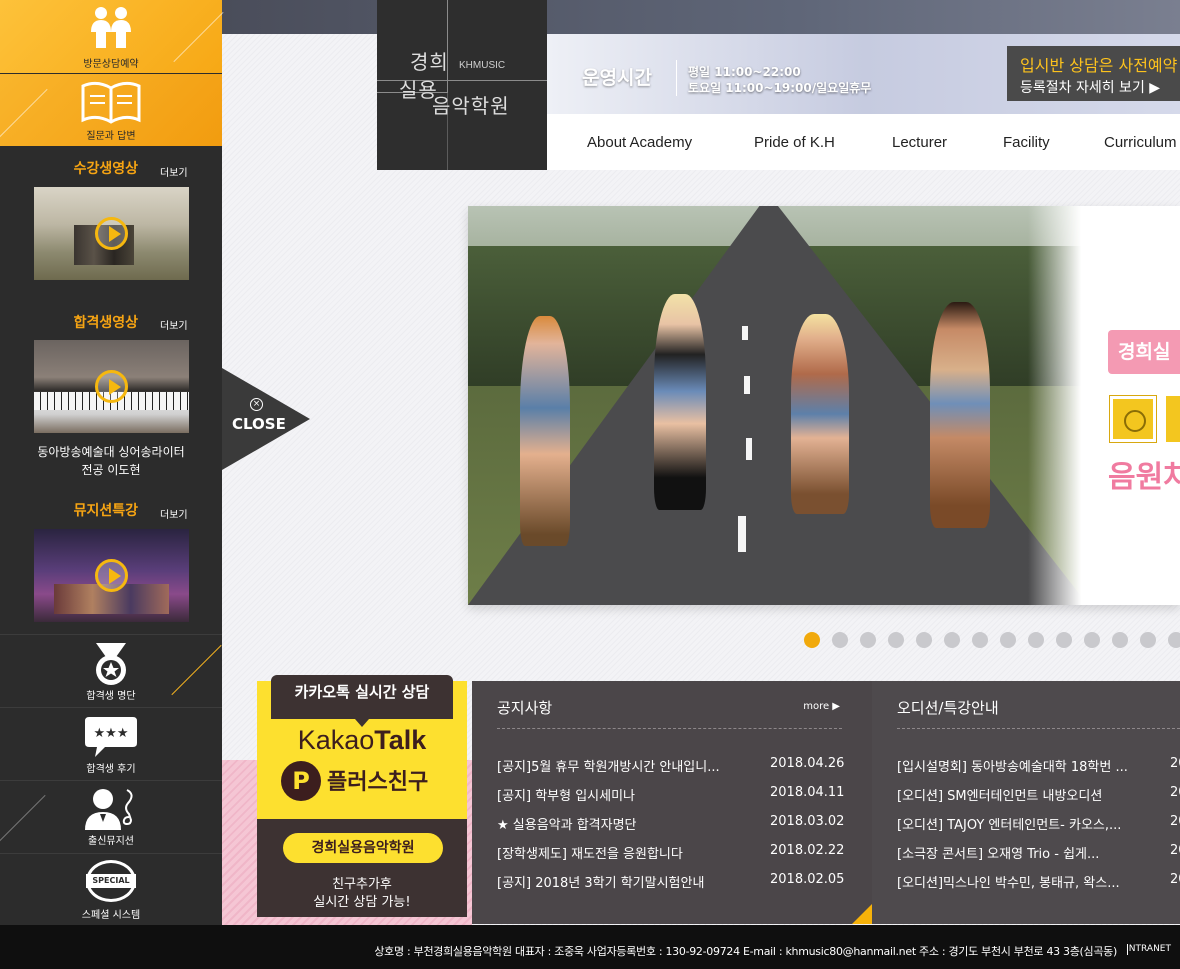 The width and height of the screenshot is (1180, 969). What do you see at coordinates (807, 763) in the screenshot?
I see `notice-row-date: 2018.04.26` at bounding box center [807, 763].